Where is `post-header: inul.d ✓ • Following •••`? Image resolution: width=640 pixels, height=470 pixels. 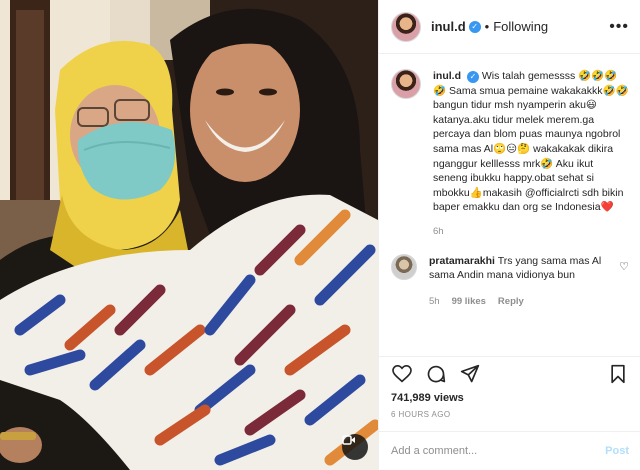 post-header: inul.d ✓ • Following ••• is located at coordinates (509, 27).